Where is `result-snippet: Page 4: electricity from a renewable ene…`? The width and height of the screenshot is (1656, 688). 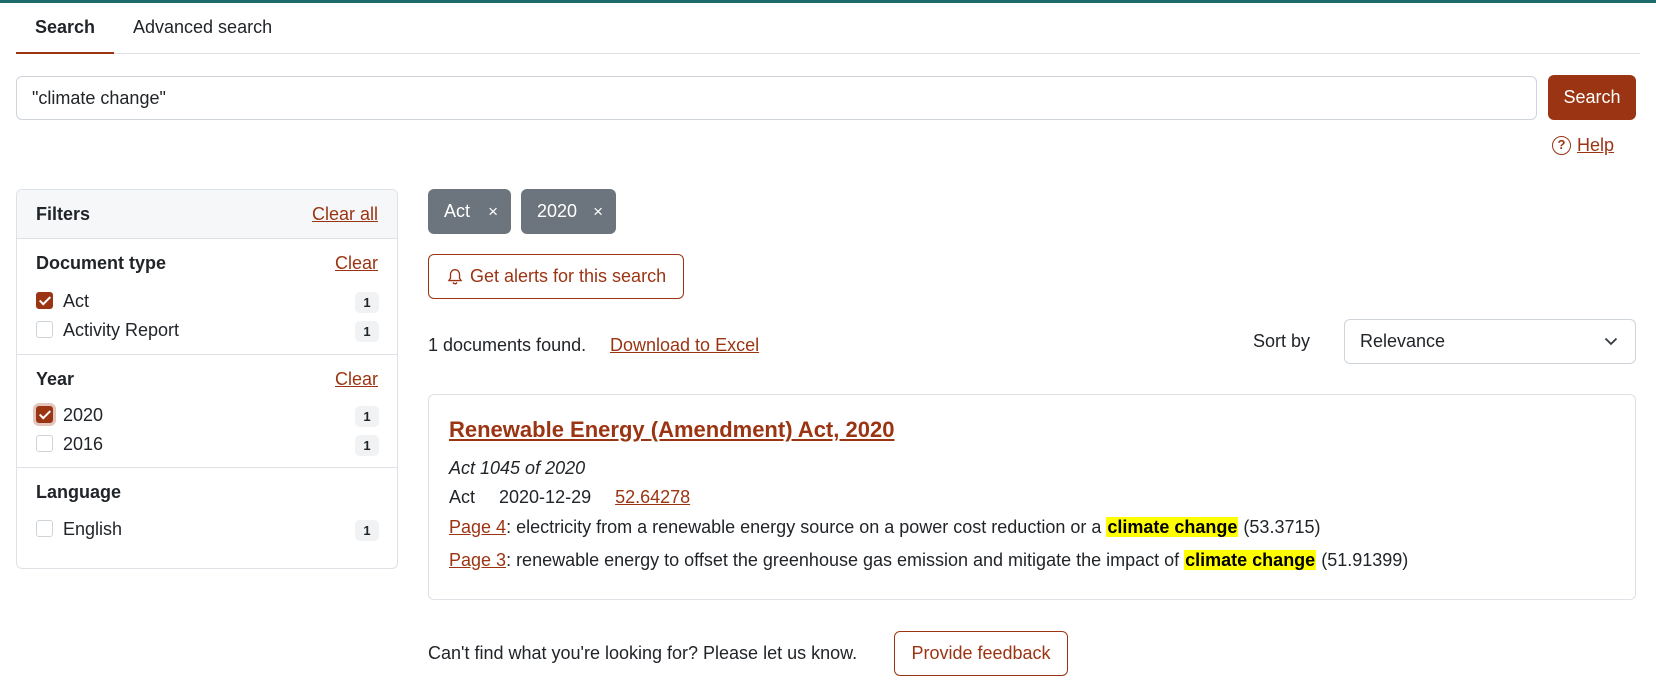 result-snippet: Page 4: electricity from a renewable ene… is located at coordinates (884, 527).